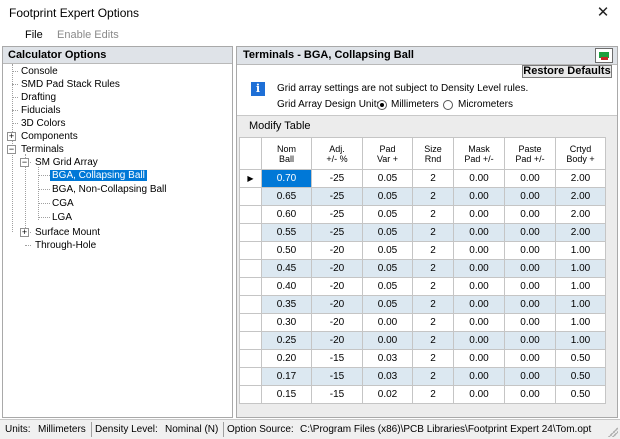  Describe the element at coordinates (109, 189) in the screenshot. I see `tree-item-bga-non-collapsing-ball: BGA, Non-Collapsing Ball` at that location.